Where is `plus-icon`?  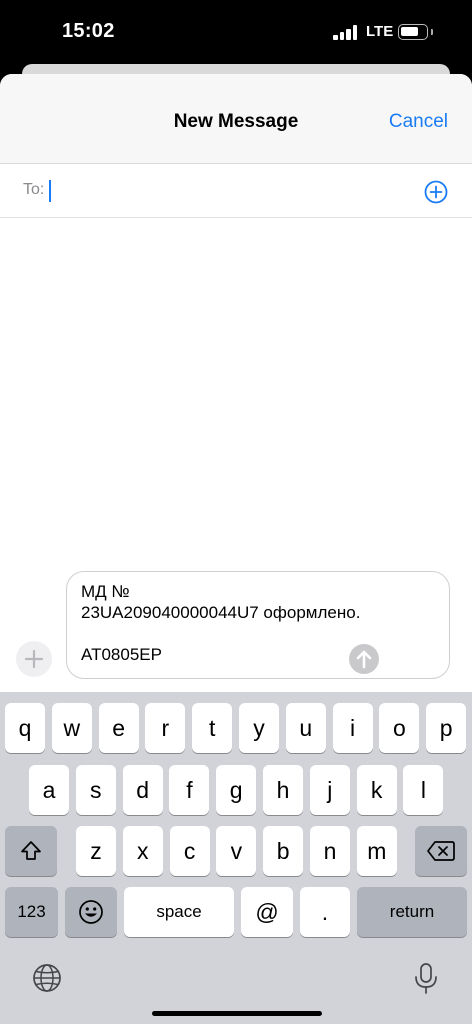 plus-icon is located at coordinates (34, 659).